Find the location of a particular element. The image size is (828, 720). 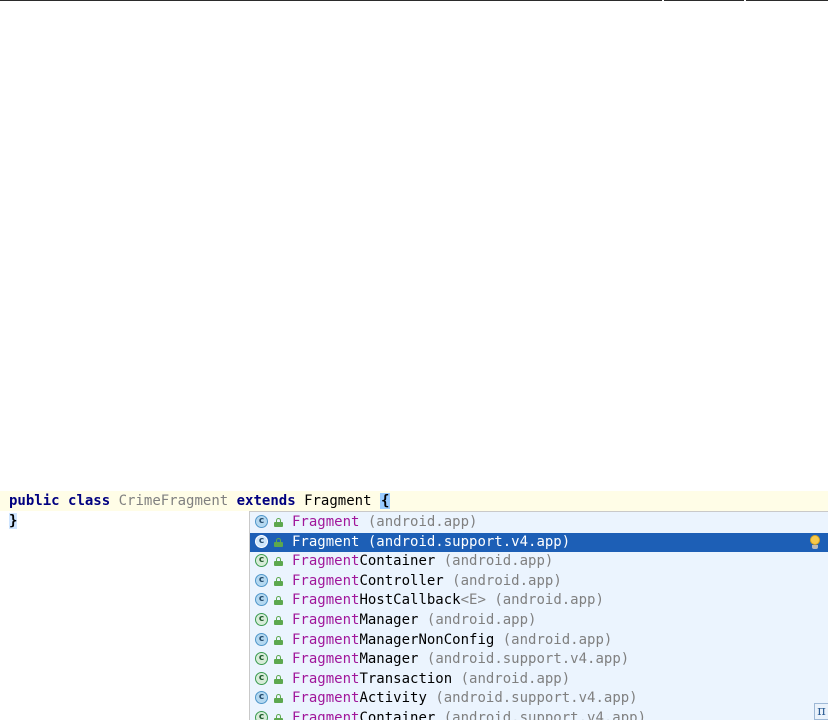

completion-item: c Fragment (android.support.v4.app) is located at coordinates (539, 542).